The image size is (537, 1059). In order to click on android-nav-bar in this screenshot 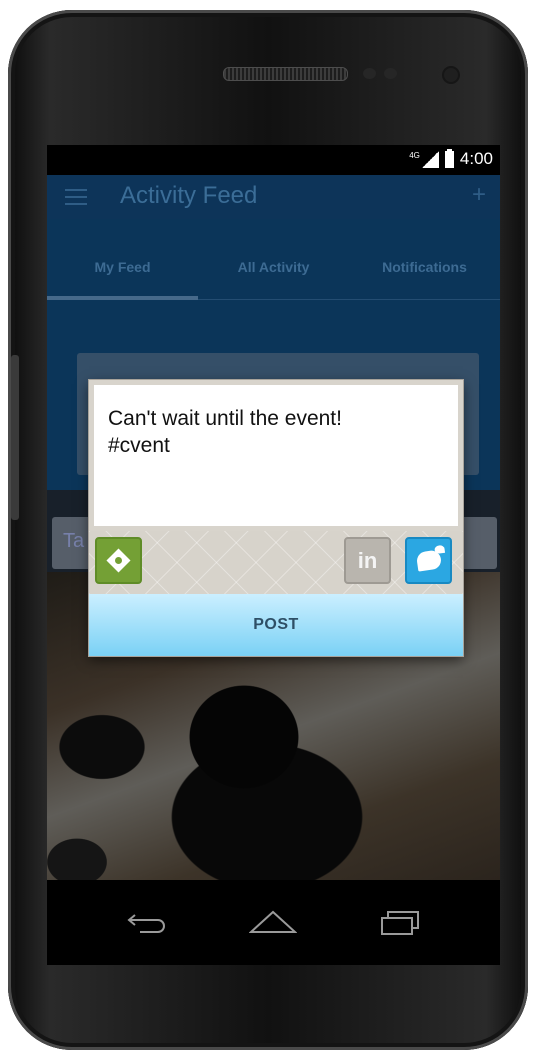, I will do `click(273, 922)`.